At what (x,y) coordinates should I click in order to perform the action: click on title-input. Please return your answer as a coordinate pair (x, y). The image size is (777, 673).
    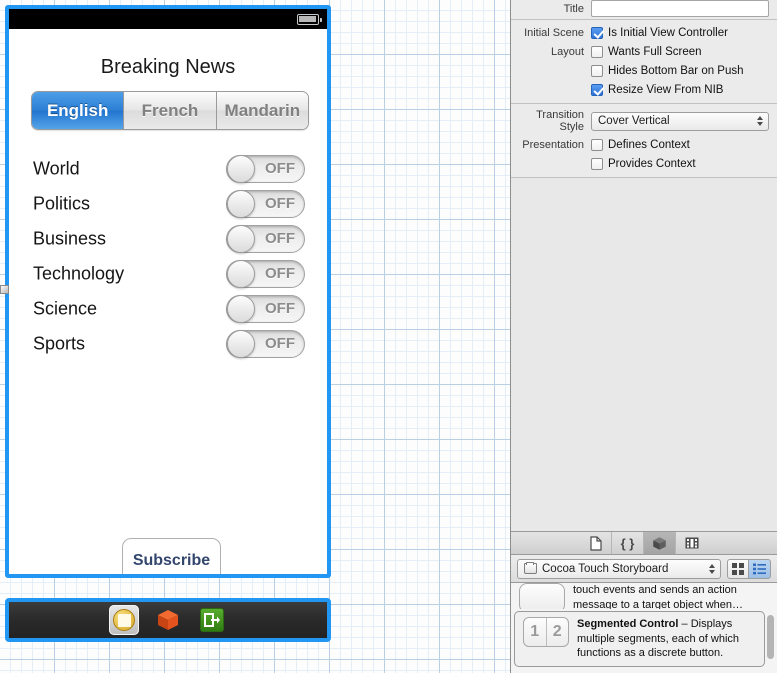
    Looking at the image, I should click on (680, 8).